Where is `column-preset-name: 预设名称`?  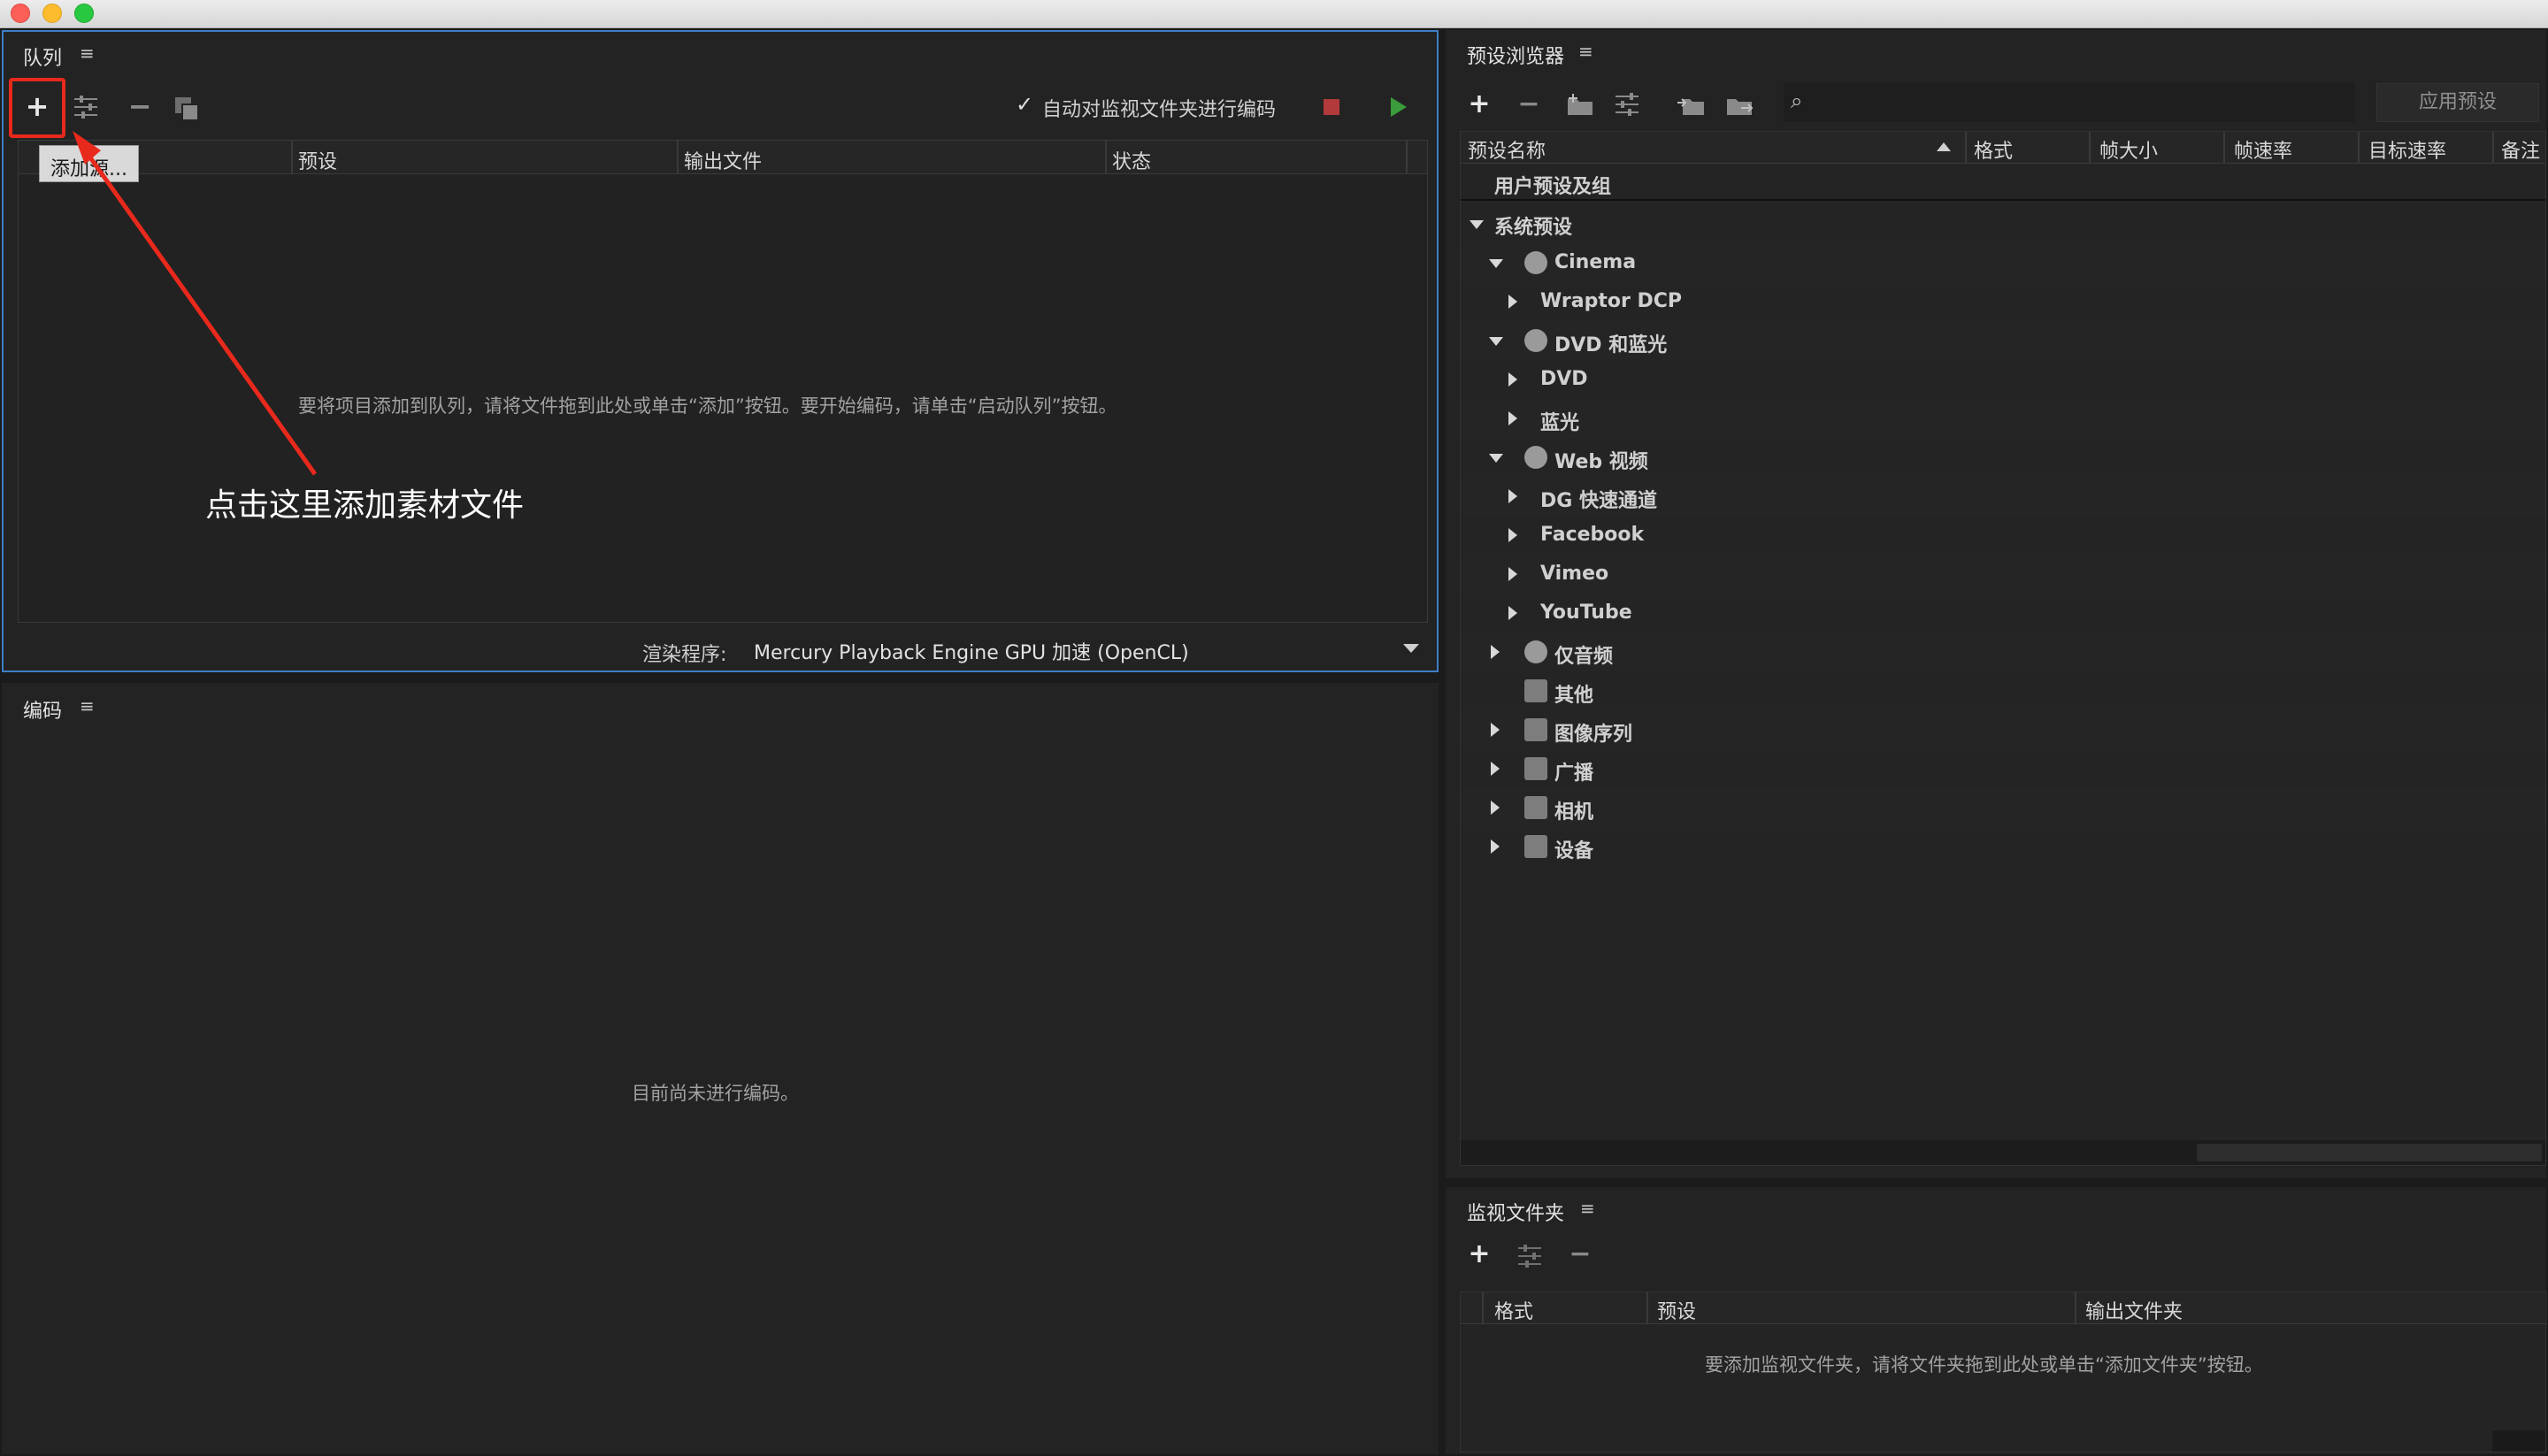 column-preset-name: 预设名称 is located at coordinates (1507, 149).